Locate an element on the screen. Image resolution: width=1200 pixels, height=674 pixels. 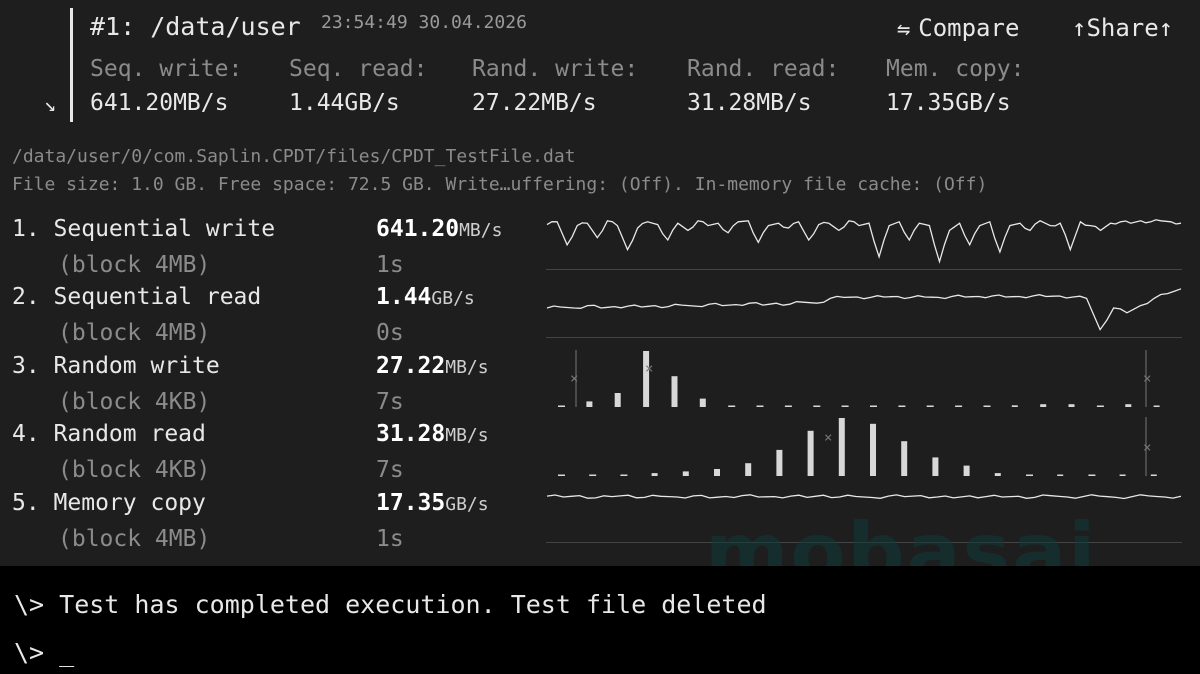
summary-label-seq-write: Seq. write: is located at coordinates (166, 69).